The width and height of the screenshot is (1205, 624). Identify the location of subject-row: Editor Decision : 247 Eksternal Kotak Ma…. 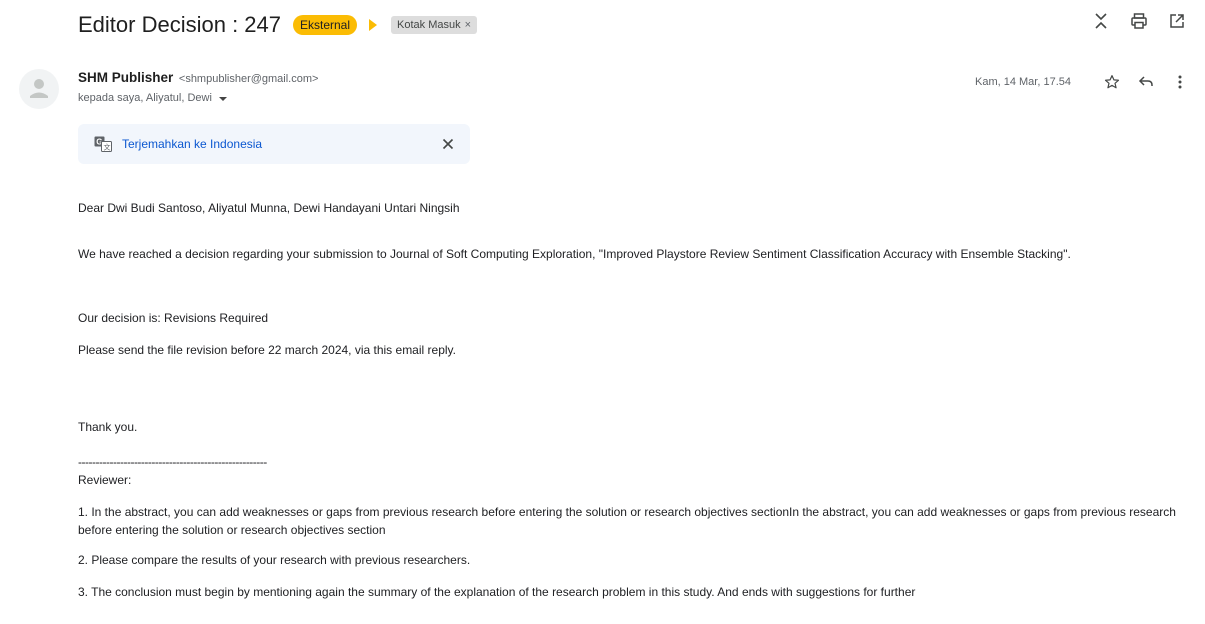
(278, 25).